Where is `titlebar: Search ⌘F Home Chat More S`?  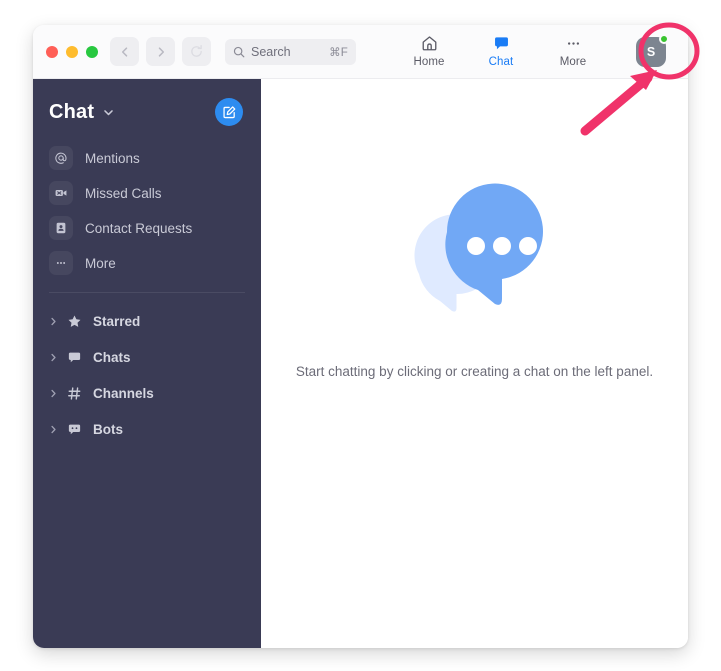 titlebar: Search ⌘F Home Chat More S is located at coordinates (360, 52).